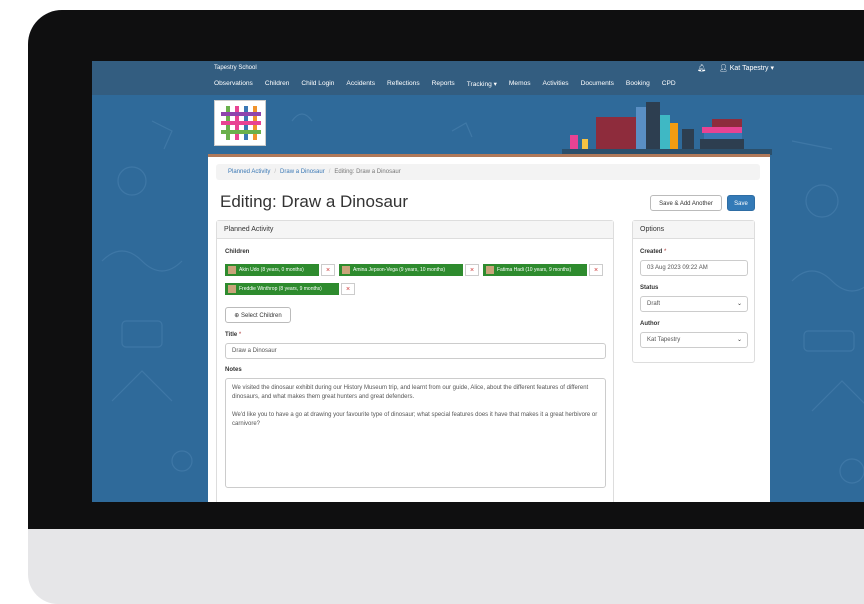 The height and width of the screenshot is (604, 864). I want to click on options-heading: Options, so click(693, 230).